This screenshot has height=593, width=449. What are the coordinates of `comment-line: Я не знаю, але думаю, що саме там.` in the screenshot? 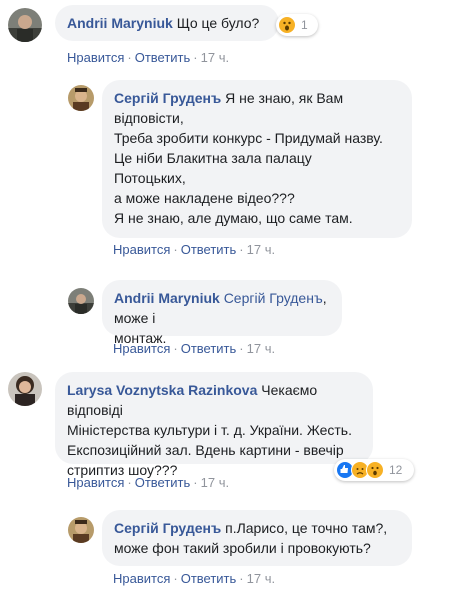 It's located at (233, 218).